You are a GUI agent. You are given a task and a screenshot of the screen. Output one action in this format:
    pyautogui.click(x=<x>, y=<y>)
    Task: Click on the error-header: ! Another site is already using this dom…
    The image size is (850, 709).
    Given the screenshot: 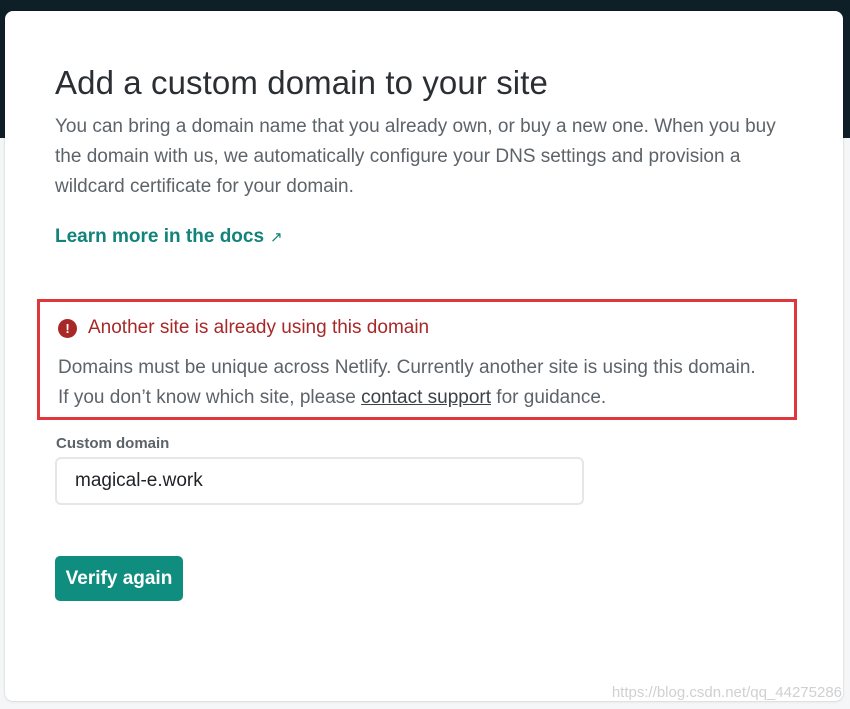 What is the action you would take?
    pyautogui.click(x=243, y=328)
    